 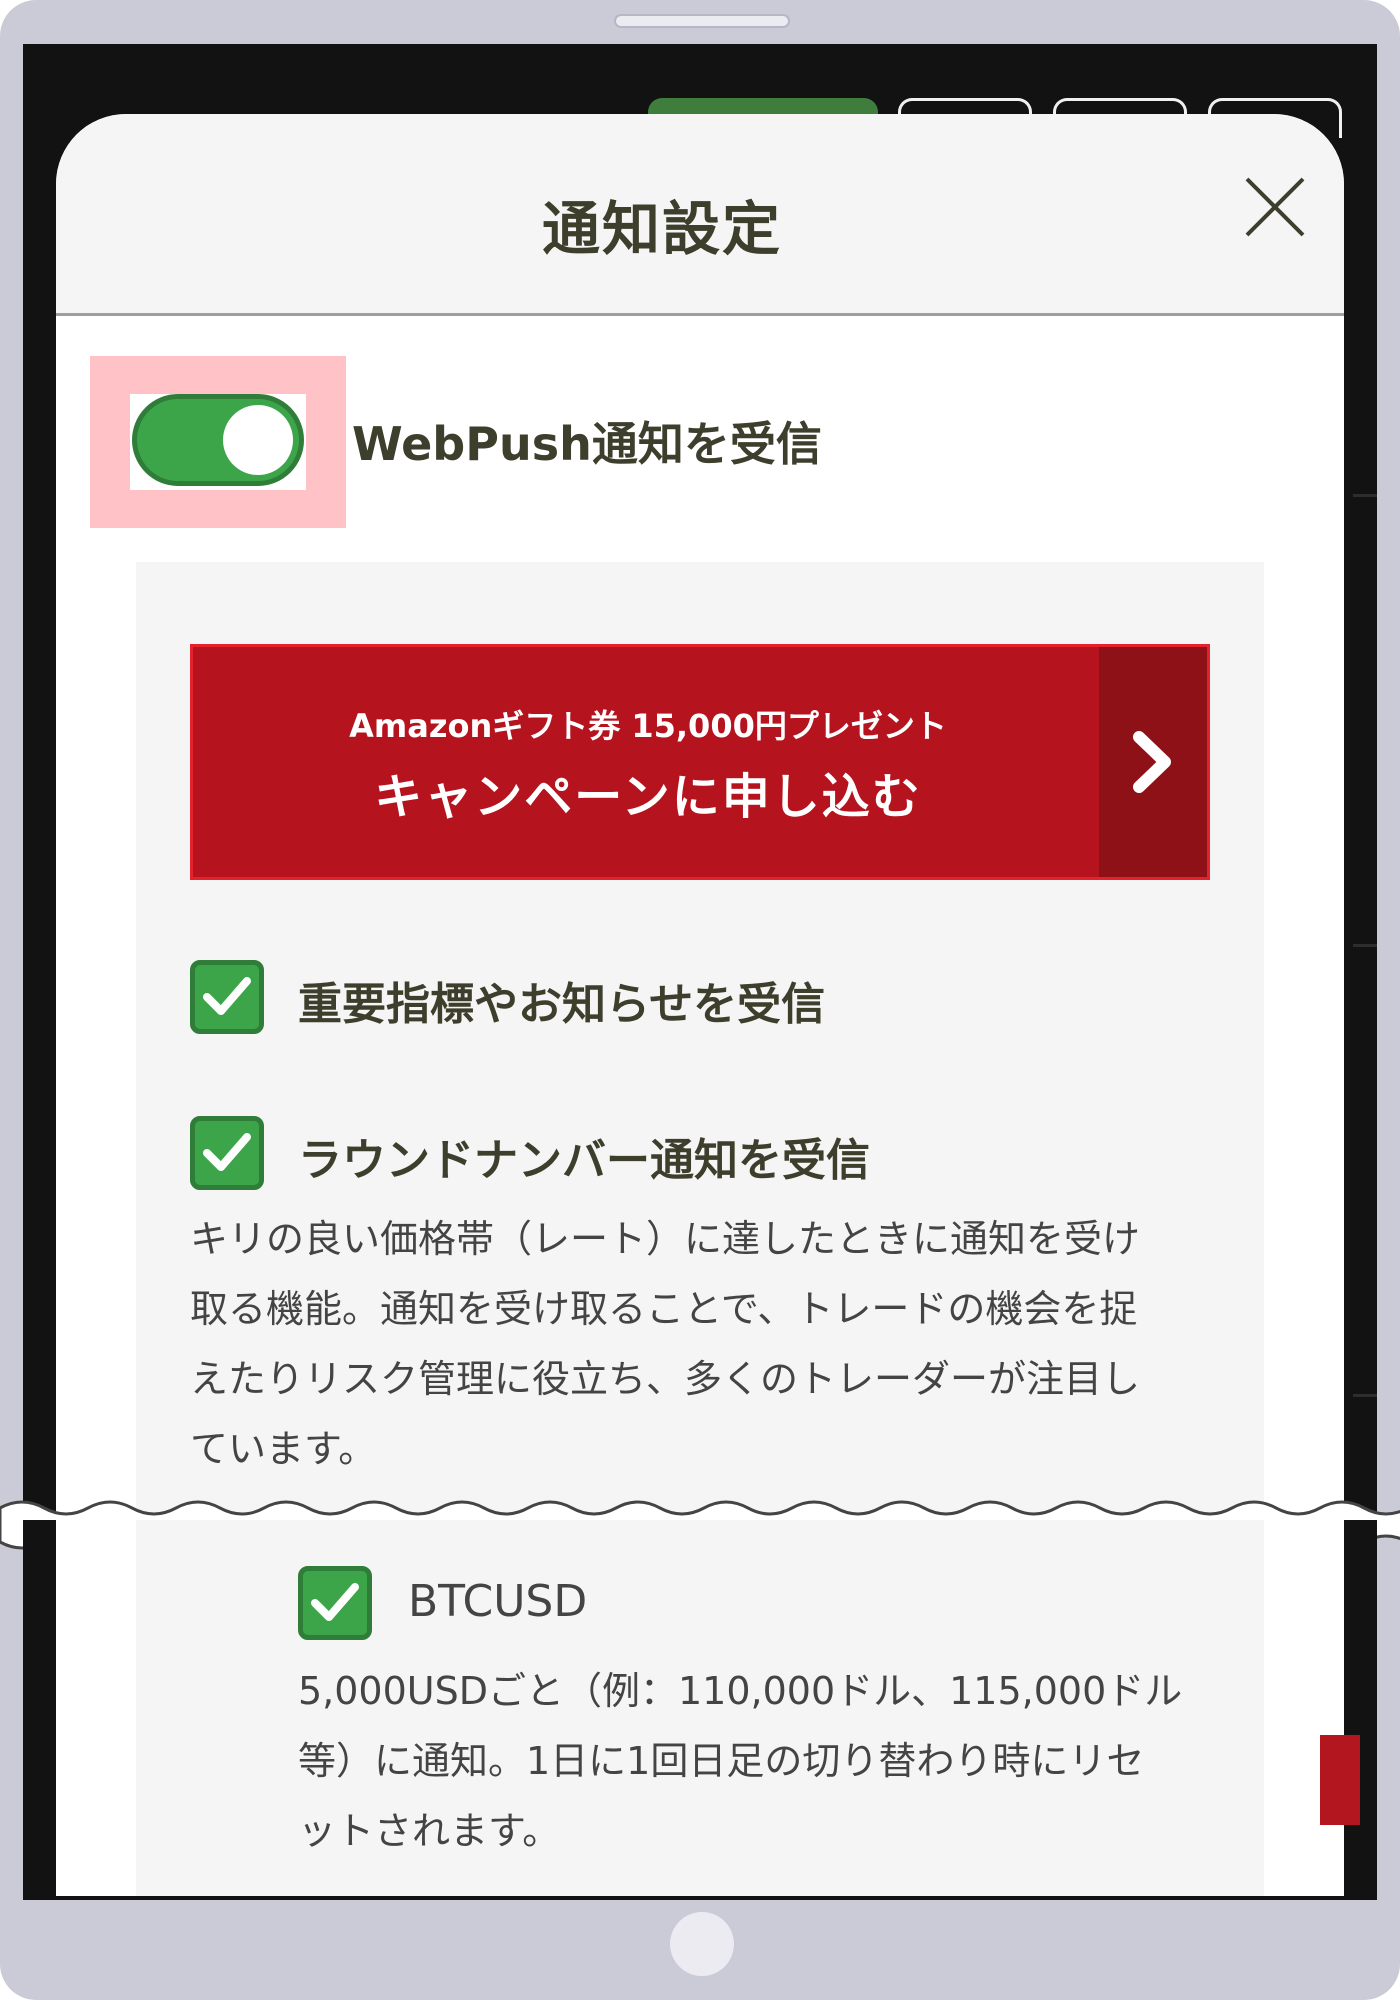 I want to click on description-line: 取る機能。通知を受け取ることで、トレードの機会を捉, so click(x=664, y=1309).